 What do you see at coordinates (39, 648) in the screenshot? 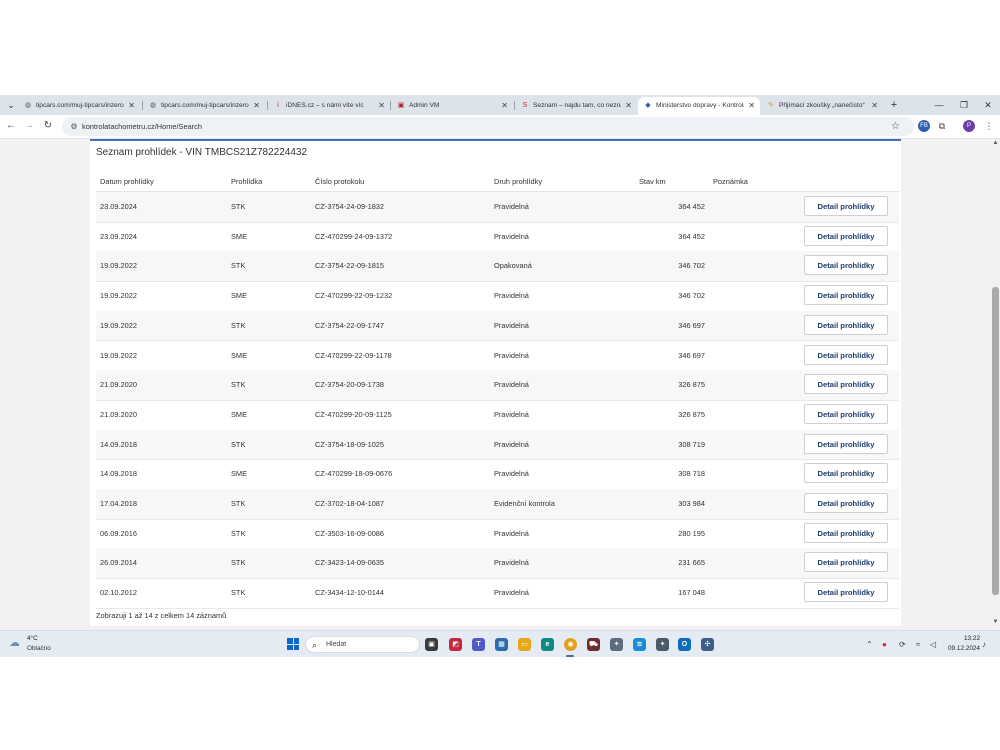
I see `weather-description: Oblačno` at bounding box center [39, 648].